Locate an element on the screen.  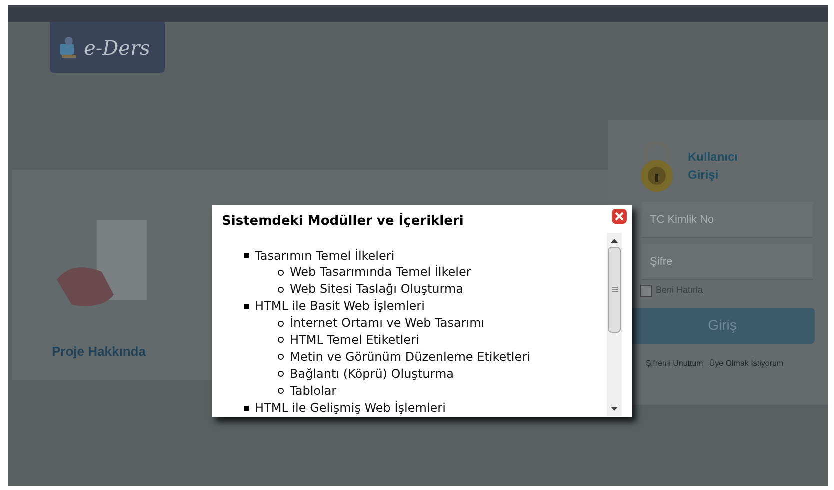
remember-checkbox is located at coordinates (646, 290).